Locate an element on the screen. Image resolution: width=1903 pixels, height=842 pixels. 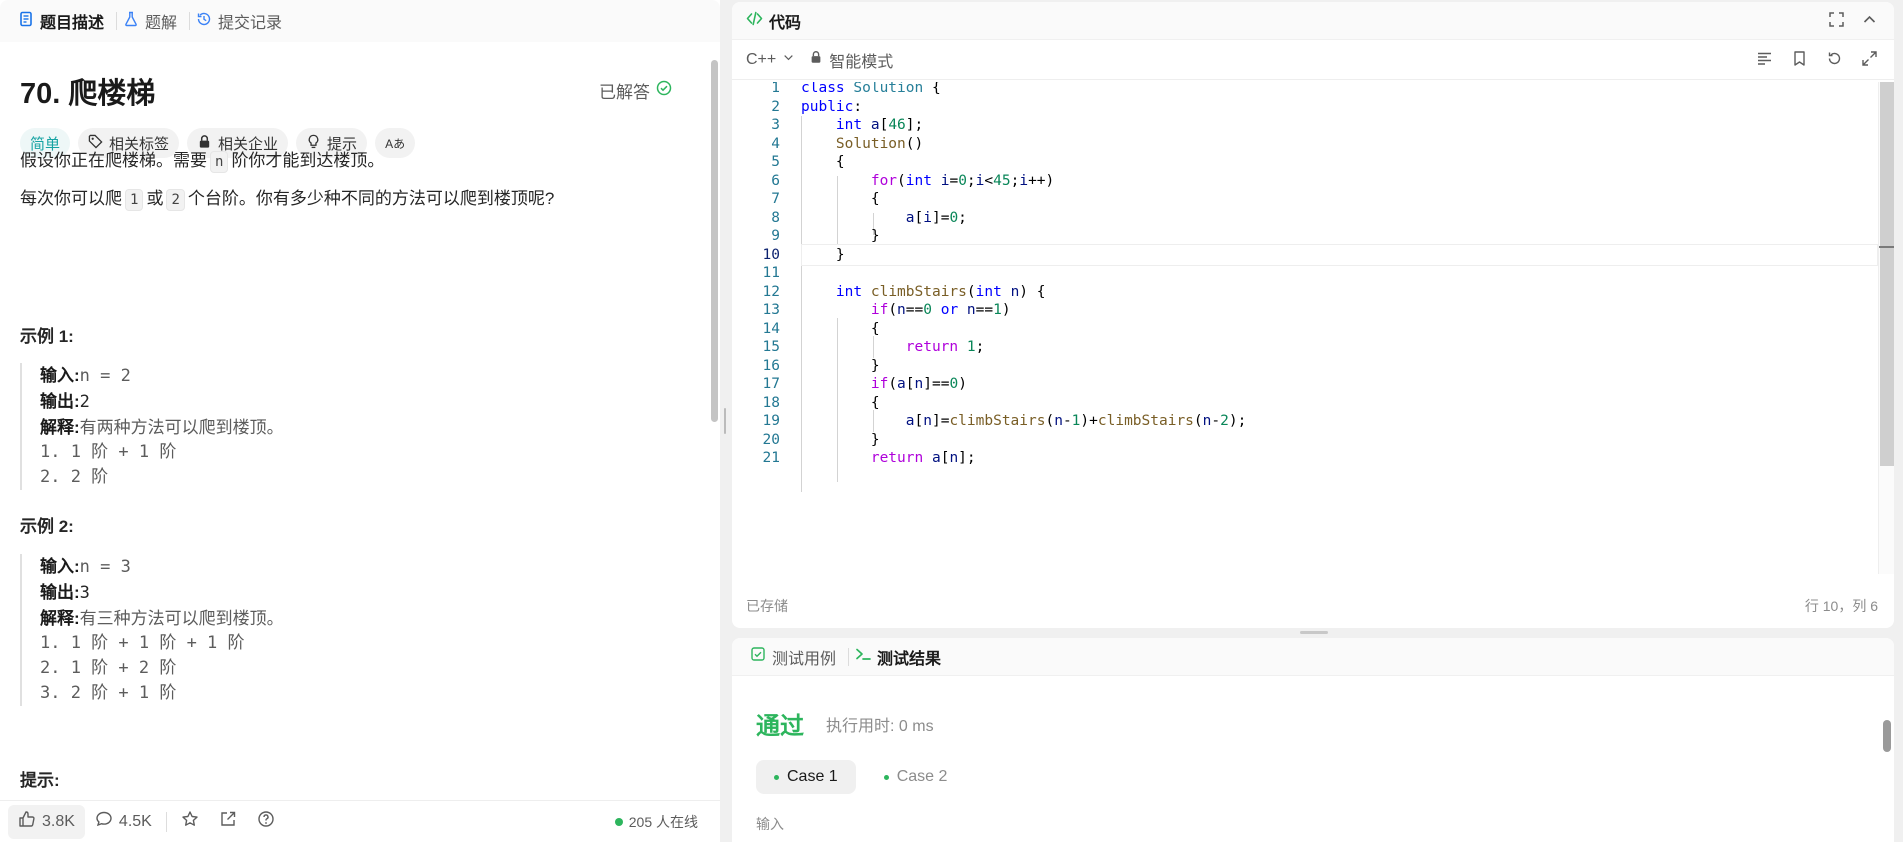
case-tabs: Case 1 Case 2 is located at coordinates (860, 777).